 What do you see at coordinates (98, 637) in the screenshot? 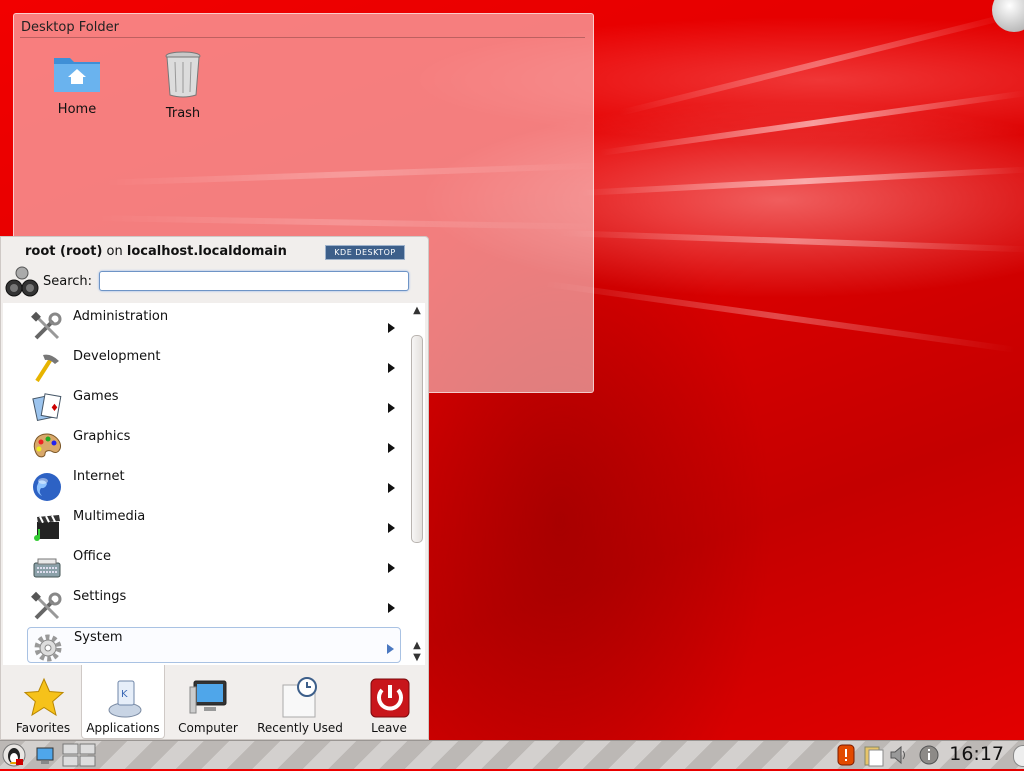
I see `category-label: System` at bounding box center [98, 637].